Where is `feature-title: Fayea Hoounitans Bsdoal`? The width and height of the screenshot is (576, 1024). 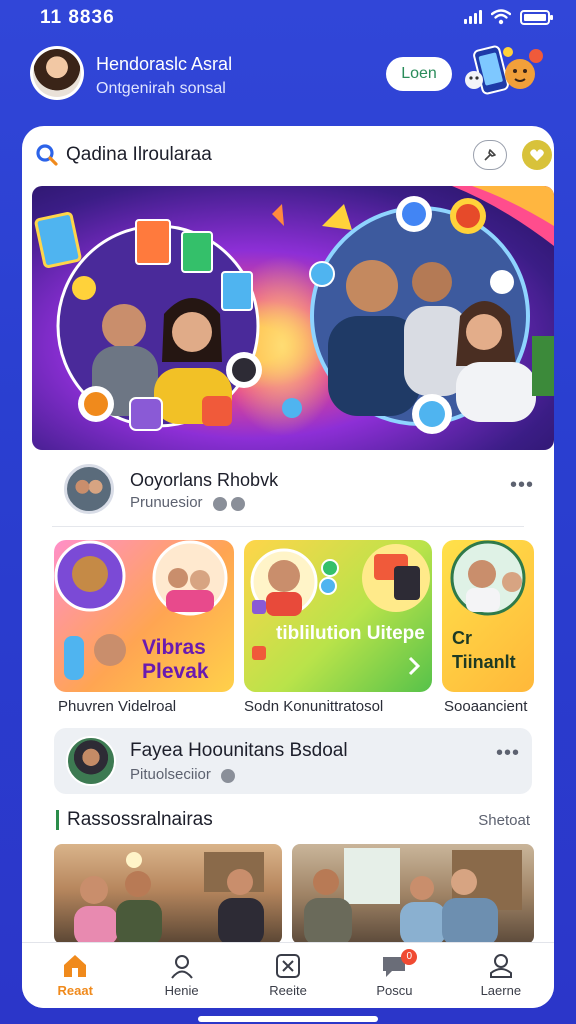
feature-title: Fayea Hoounitans Bsdoal is located at coordinates (239, 750).